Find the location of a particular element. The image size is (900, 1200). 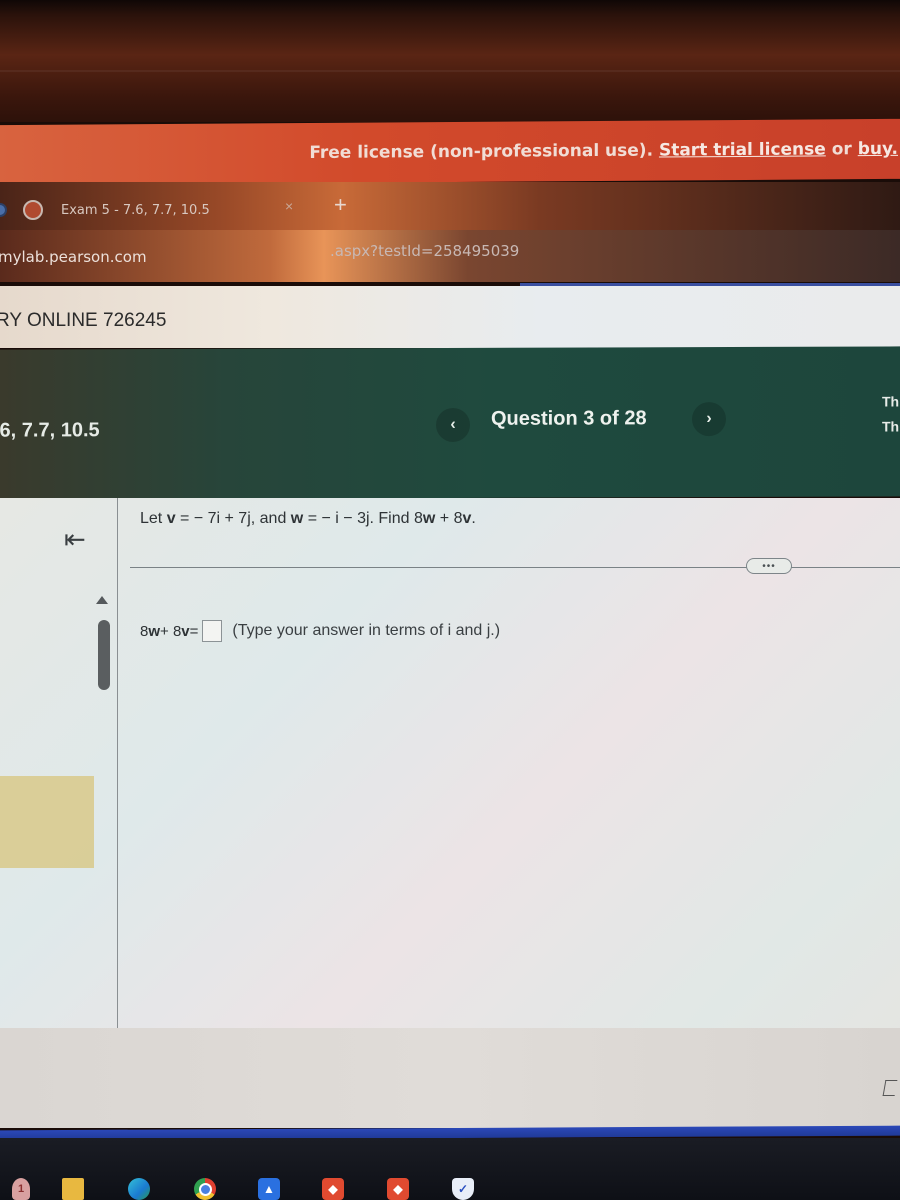

address-bar: mylab.pearson.com .aspx?testId=258495039 is located at coordinates (450, 256).